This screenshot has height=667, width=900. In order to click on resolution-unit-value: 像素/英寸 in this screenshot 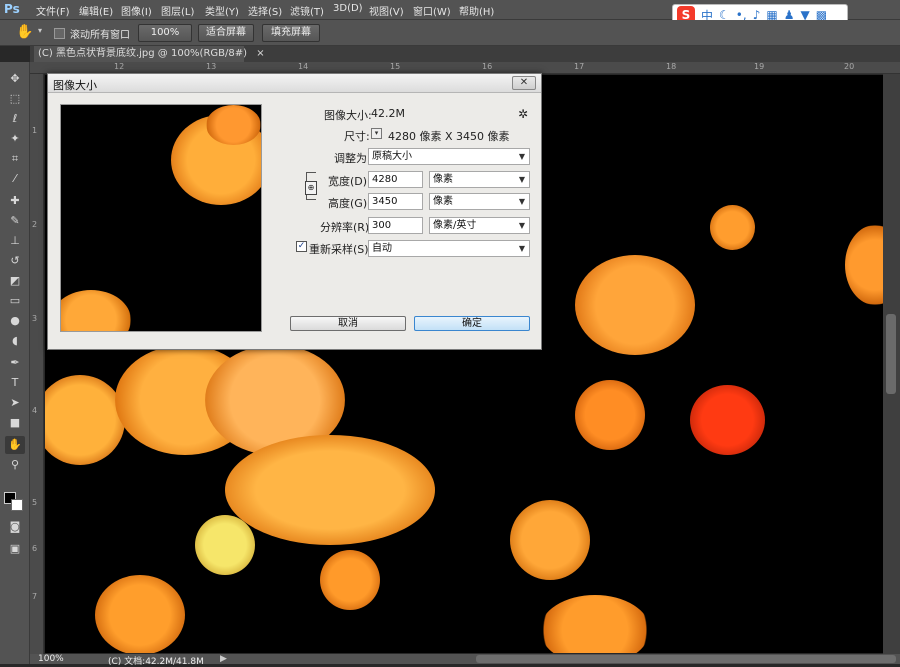, I will do `click(455, 225)`.